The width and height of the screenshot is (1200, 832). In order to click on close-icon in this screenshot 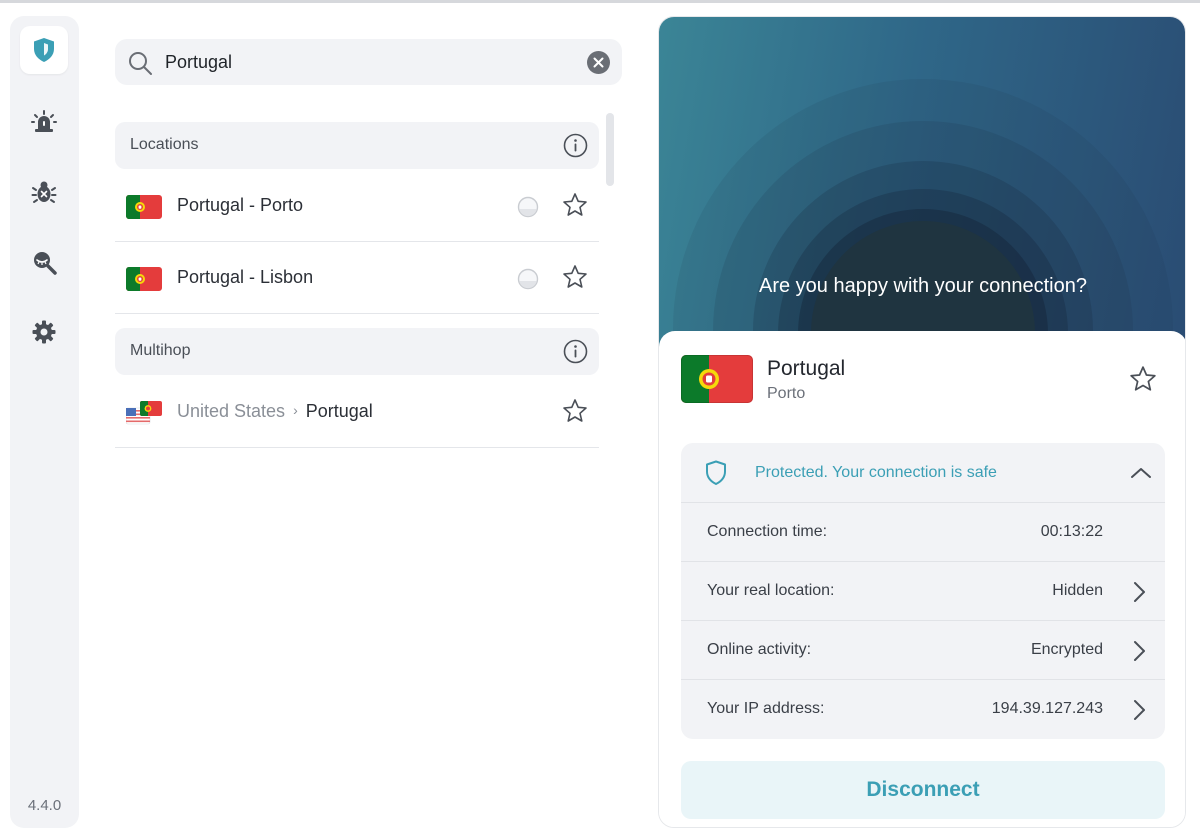, I will do `click(598, 62)`.